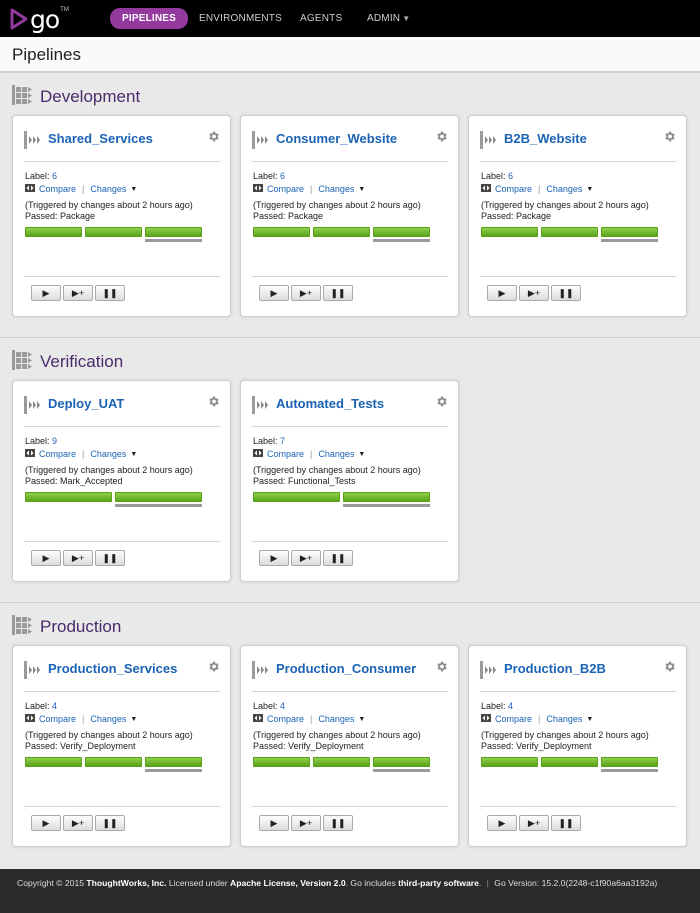 This screenshot has height=913, width=700. Describe the element at coordinates (112, 668) in the screenshot. I see `pipeline-name-link: Production_Services` at that location.